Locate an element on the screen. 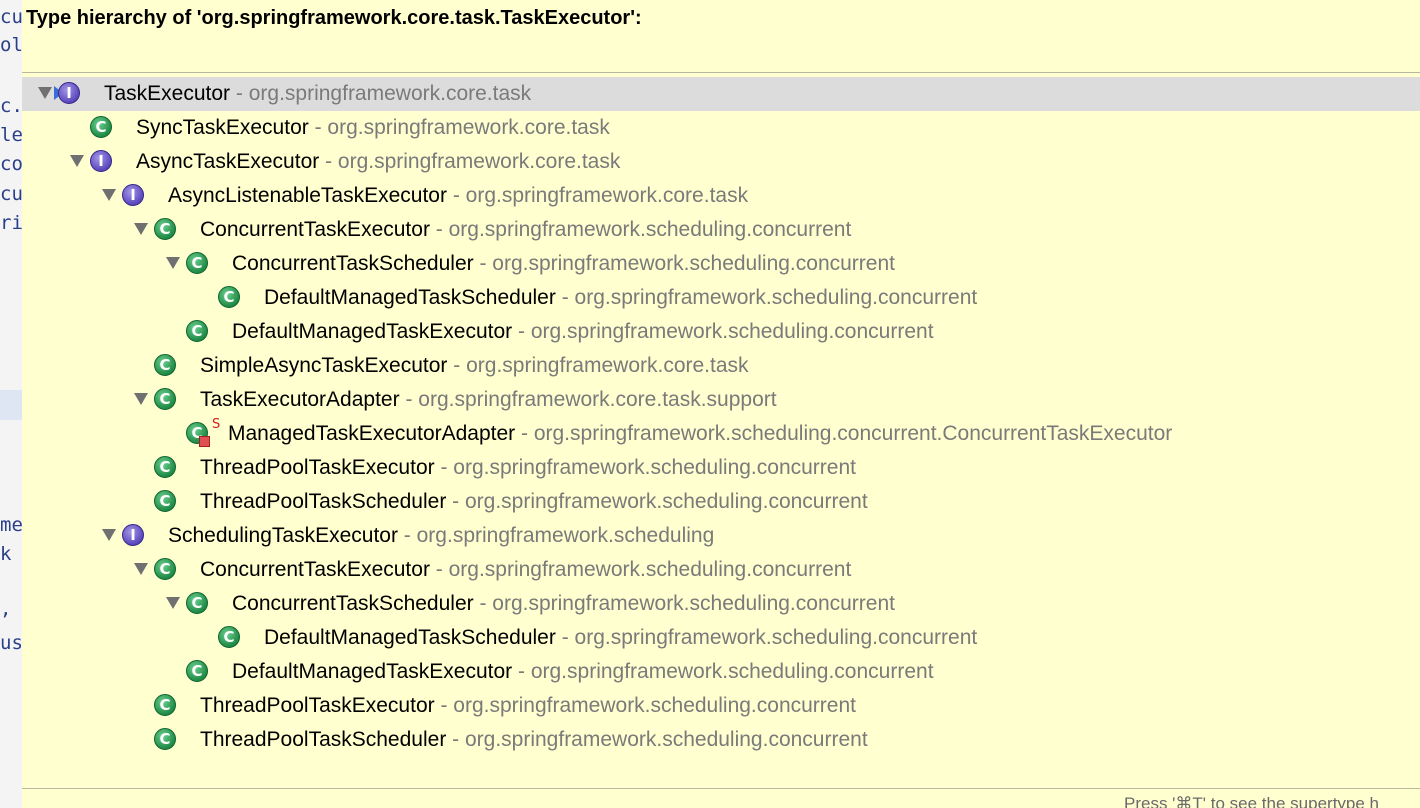 Image resolution: width=1420 pixels, height=808 pixels. editor-fragment: us is located at coordinates (11, 643).